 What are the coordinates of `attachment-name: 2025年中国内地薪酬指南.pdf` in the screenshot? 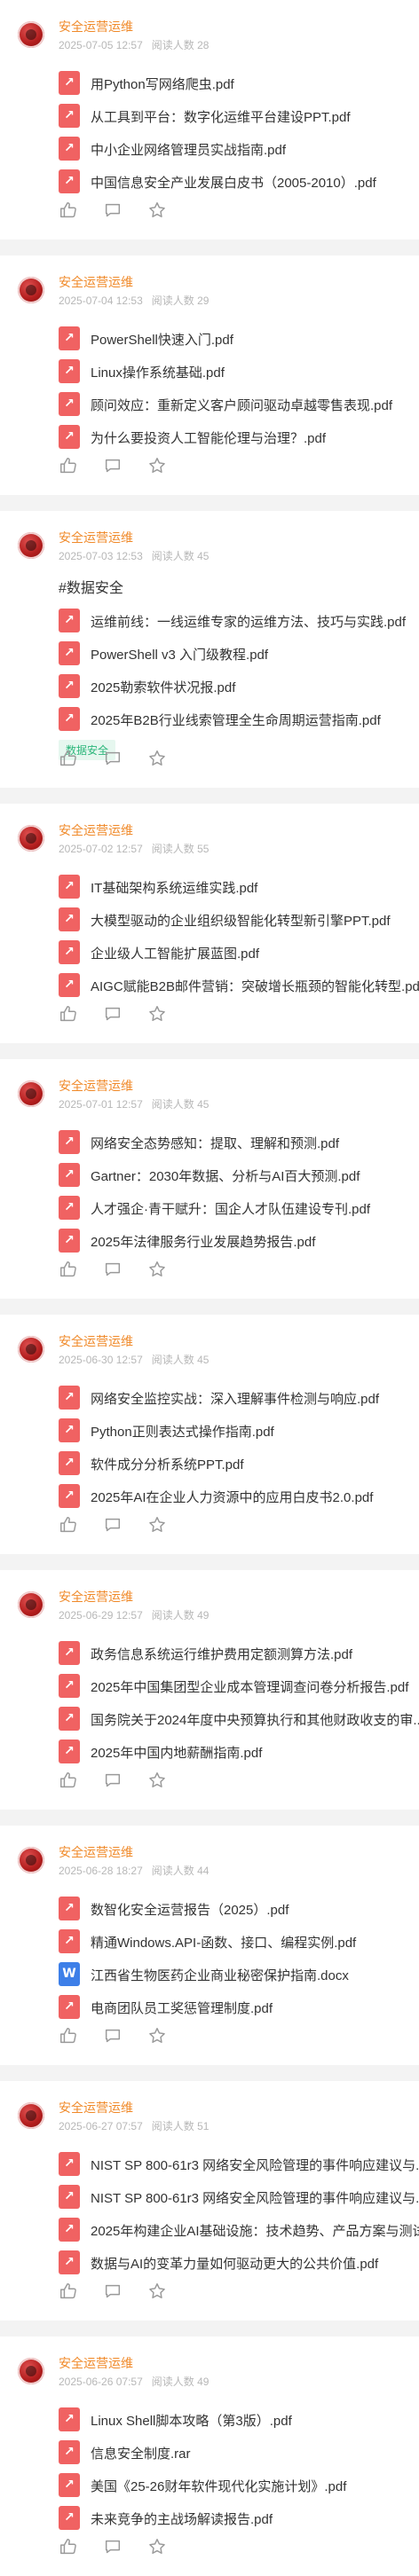 It's located at (176, 1752).